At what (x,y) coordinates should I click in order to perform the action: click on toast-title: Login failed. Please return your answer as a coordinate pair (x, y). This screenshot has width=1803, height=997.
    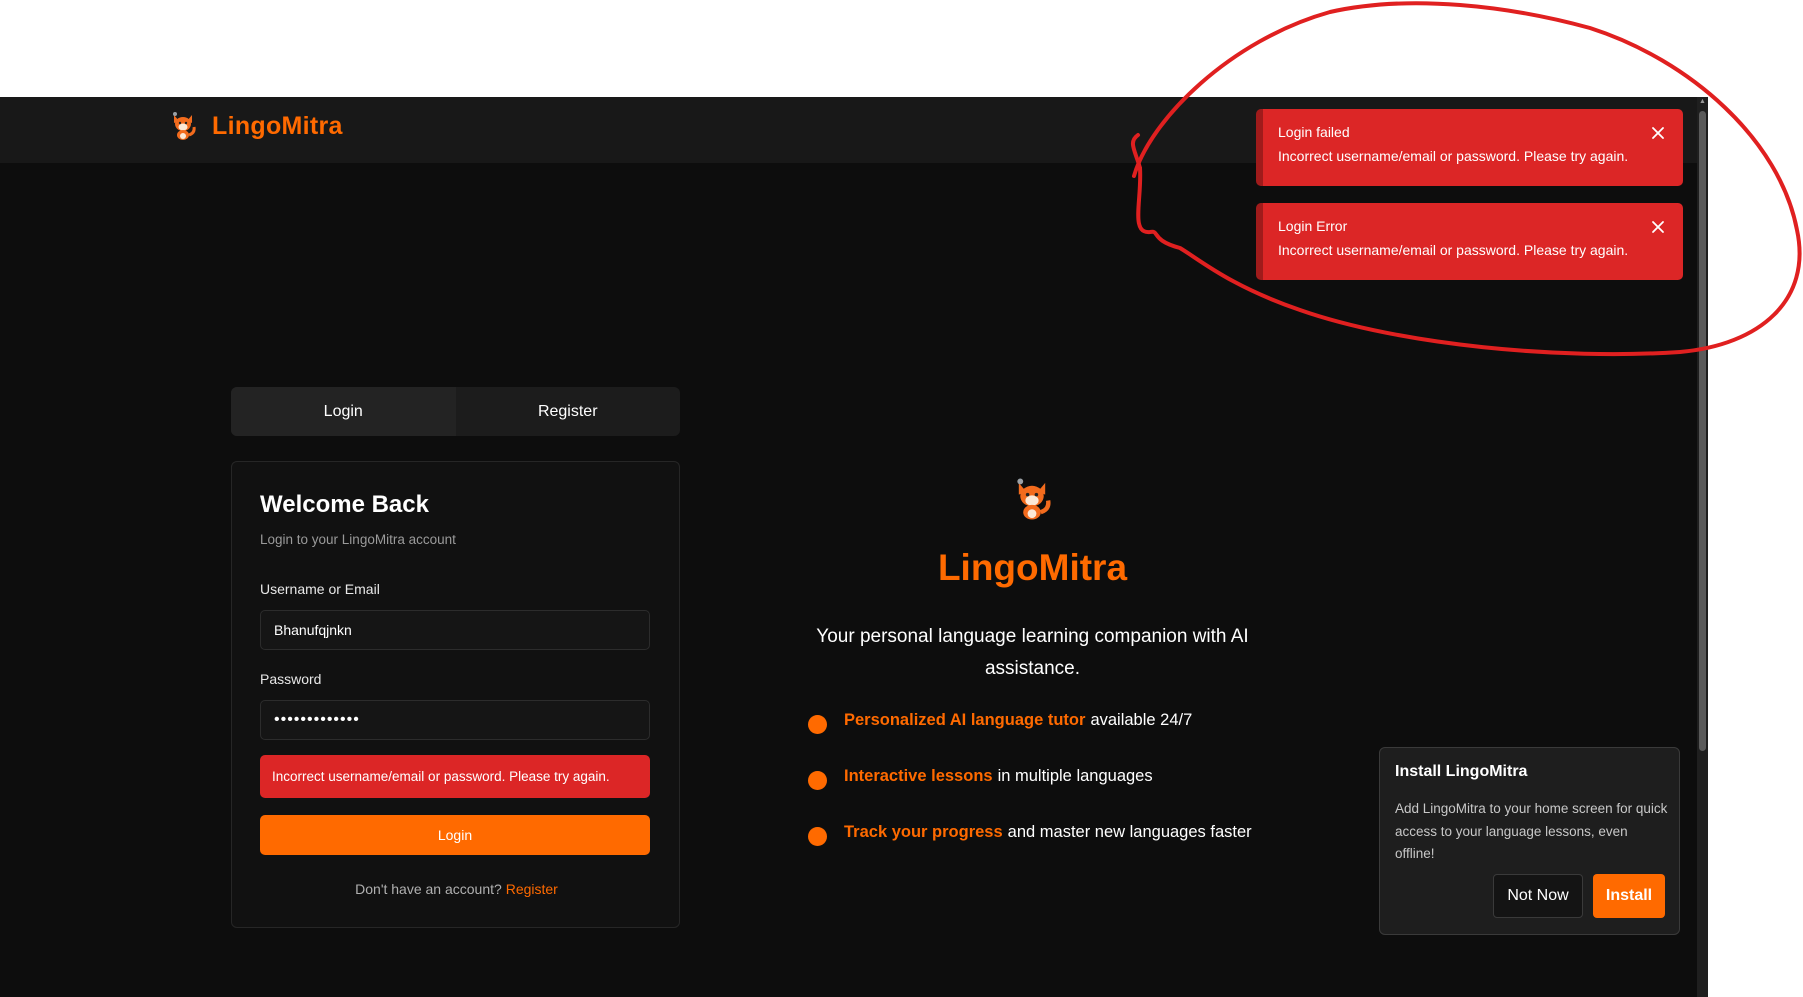
    Looking at the image, I should click on (1314, 132).